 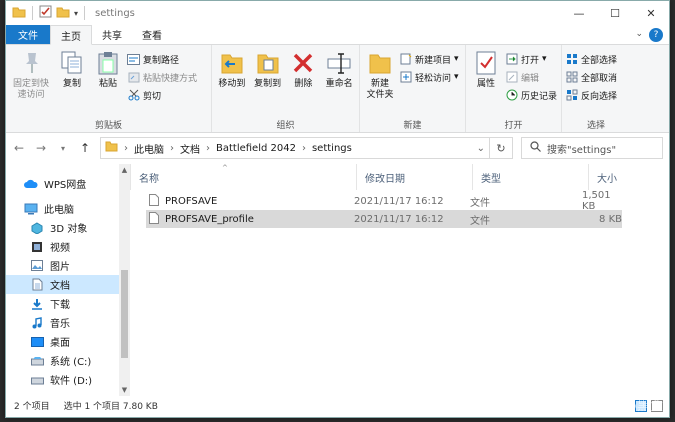 What do you see at coordinates (243, 177) in the screenshot?
I see `column-name: 名称` at bounding box center [243, 177].